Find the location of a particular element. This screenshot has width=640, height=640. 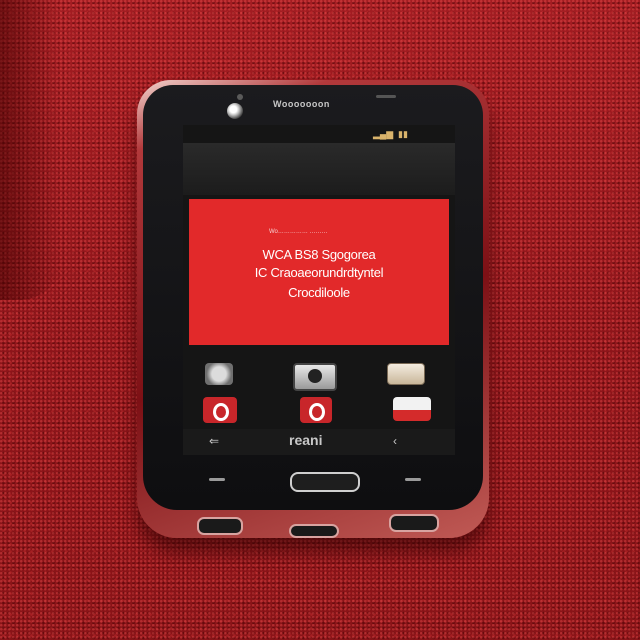

nav-chevron-icon: ‹ is located at coordinates (395, 441).